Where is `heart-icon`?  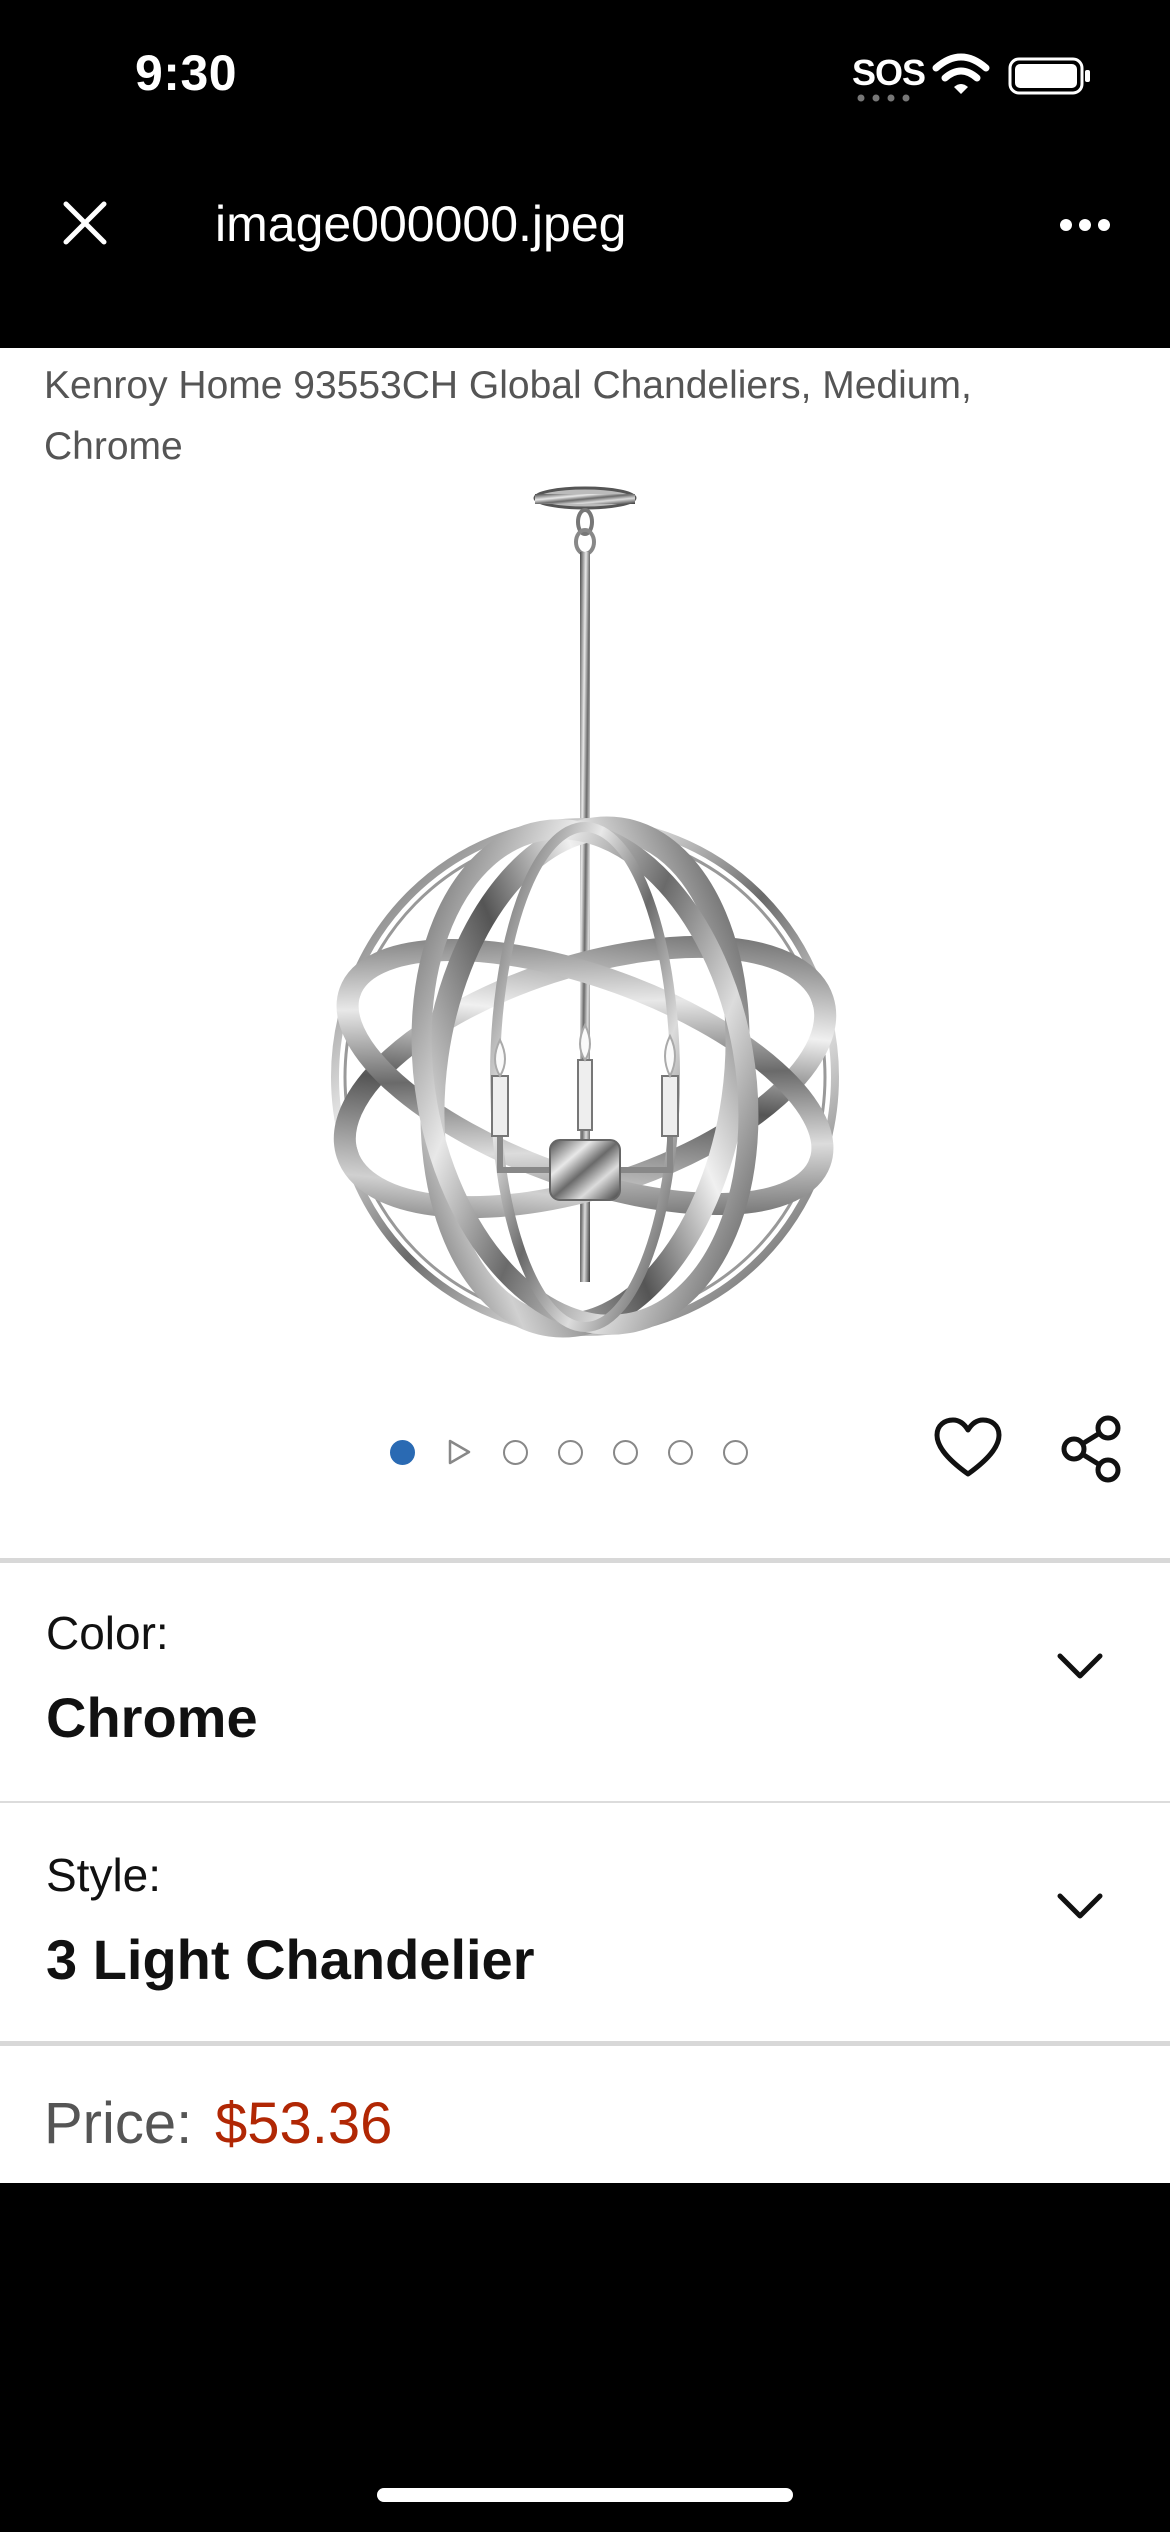
heart-icon is located at coordinates (968, 1448).